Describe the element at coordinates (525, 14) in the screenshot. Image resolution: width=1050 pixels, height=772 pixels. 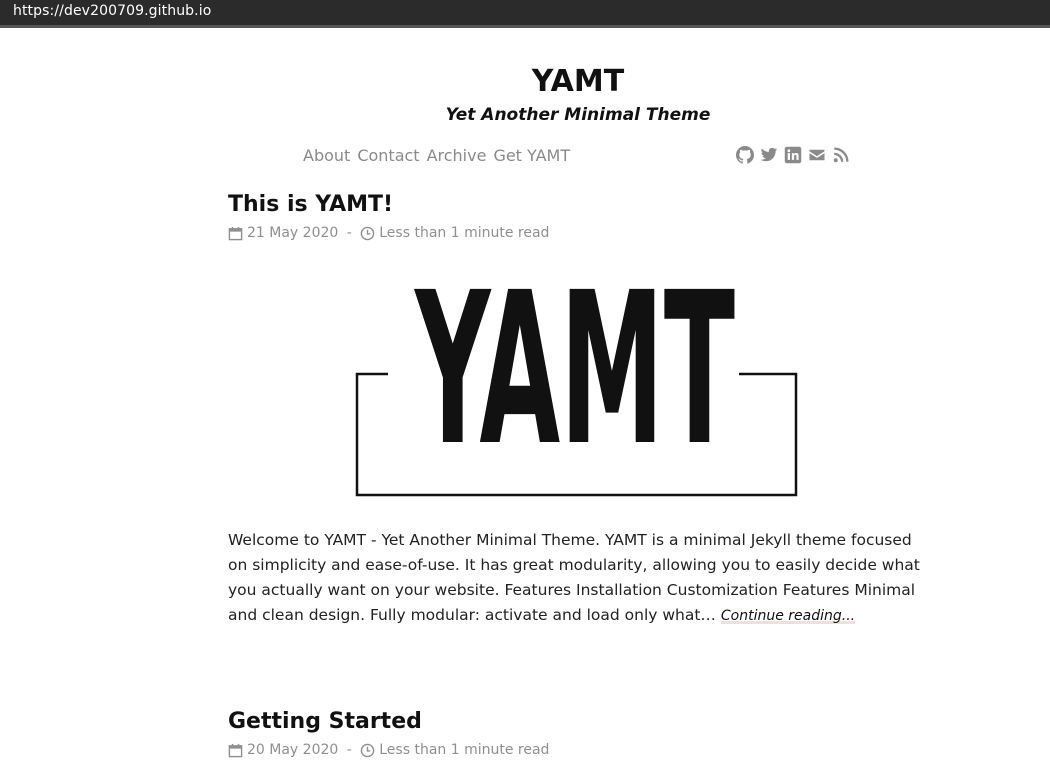
I see `browser-url-bar: https://dev200709.github.io` at that location.